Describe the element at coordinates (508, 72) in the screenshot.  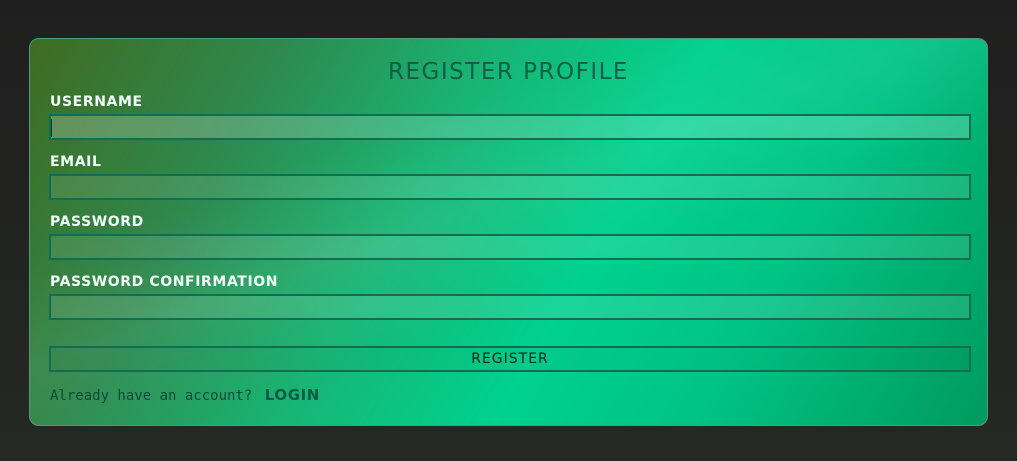
I see `page-title: REGISTER PROFILE` at that location.